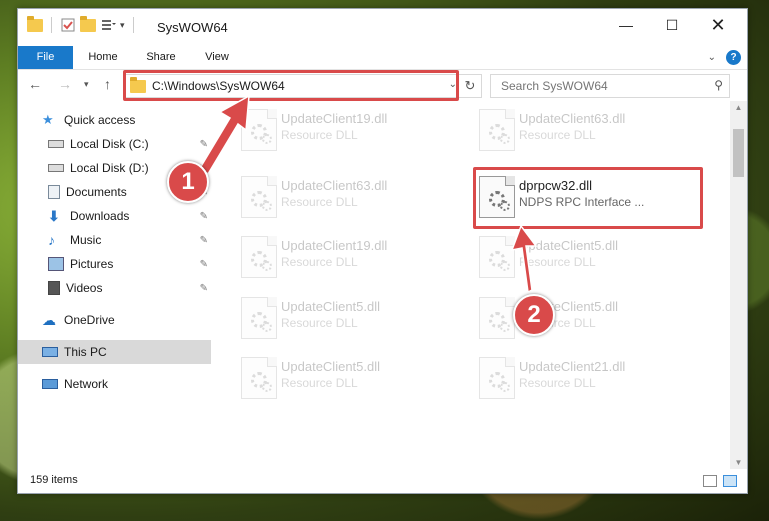  What do you see at coordinates (50, 352) in the screenshot?
I see `computer-icon` at bounding box center [50, 352].